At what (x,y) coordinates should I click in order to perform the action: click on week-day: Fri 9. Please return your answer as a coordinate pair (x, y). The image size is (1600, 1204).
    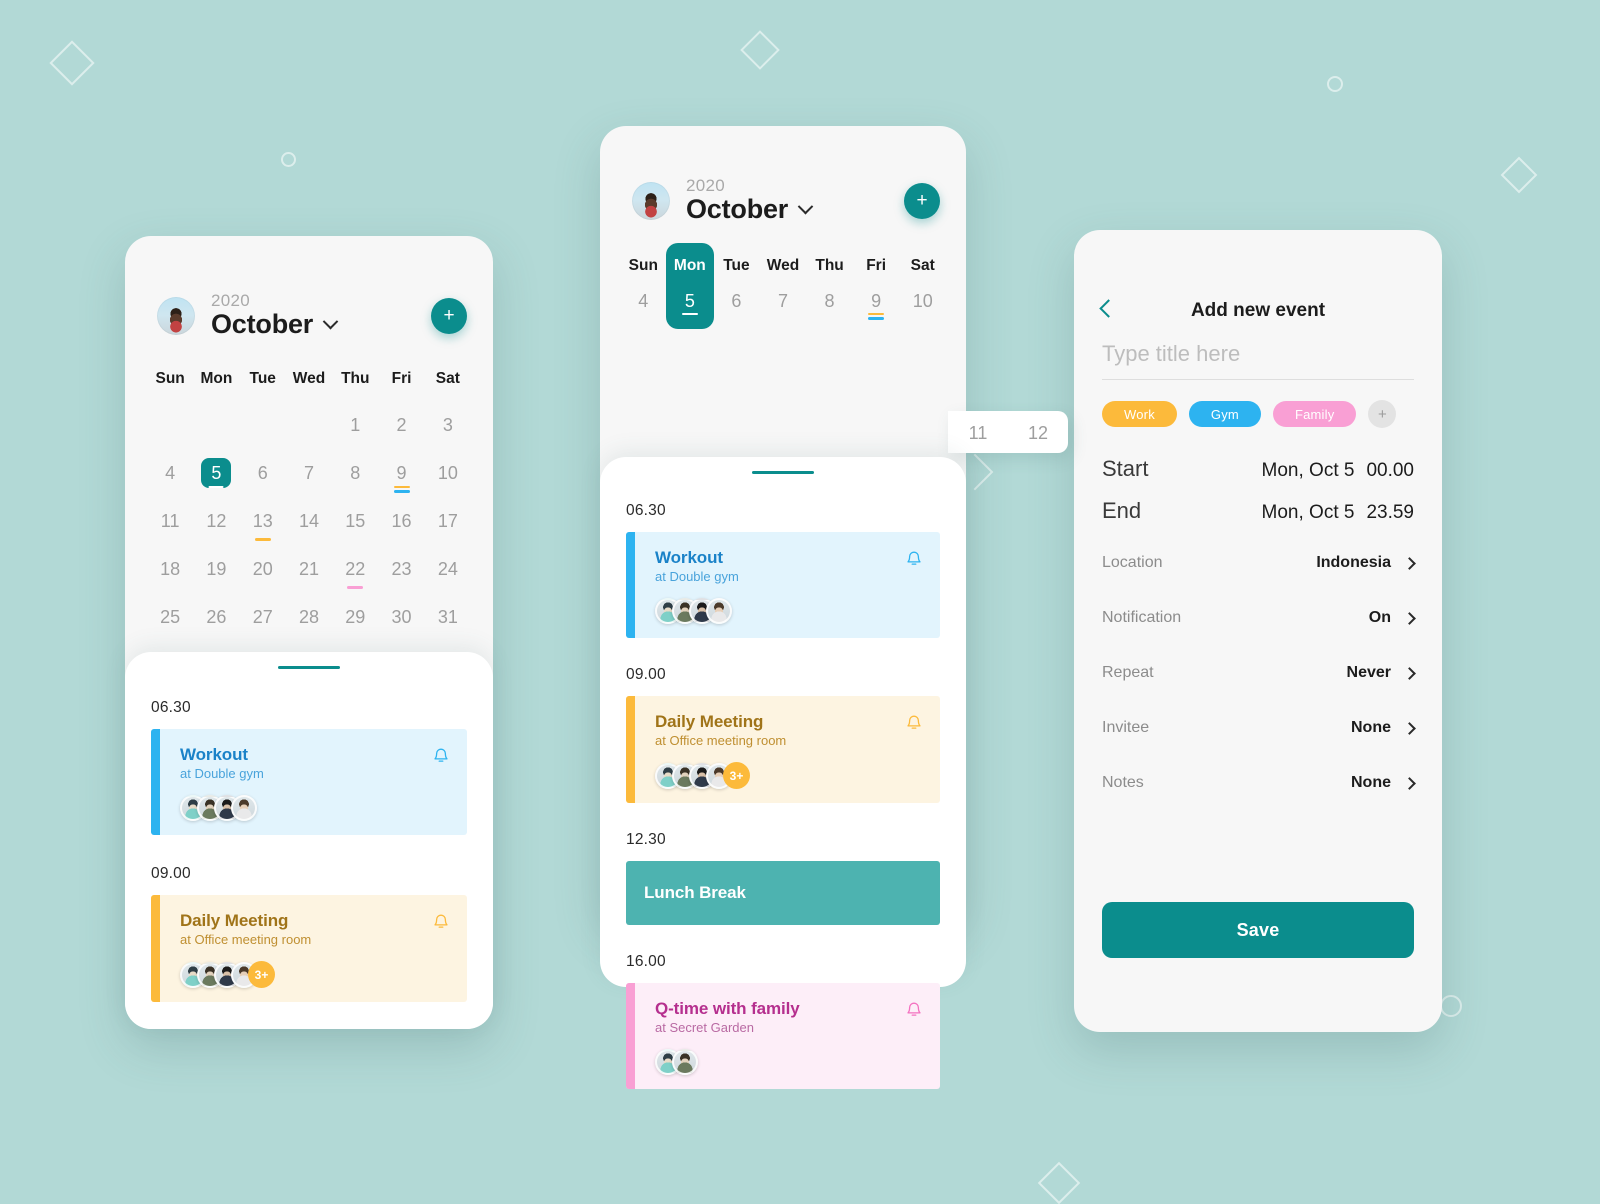
    Looking at the image, I should click on (876, 286).